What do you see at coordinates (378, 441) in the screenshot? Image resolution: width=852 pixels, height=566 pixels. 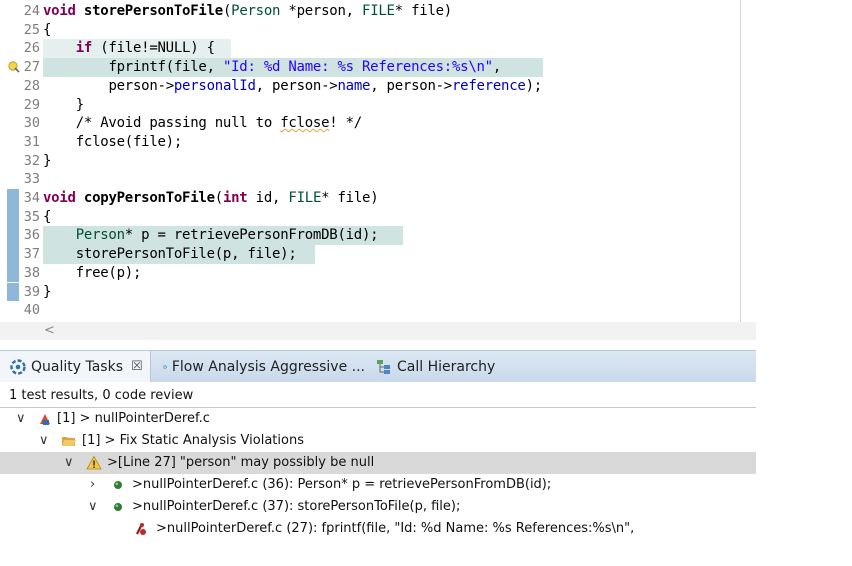 I see `tree-item-category: ∨ [1] > Fix Static Analysis Violations` at bounding box center [378, 441].